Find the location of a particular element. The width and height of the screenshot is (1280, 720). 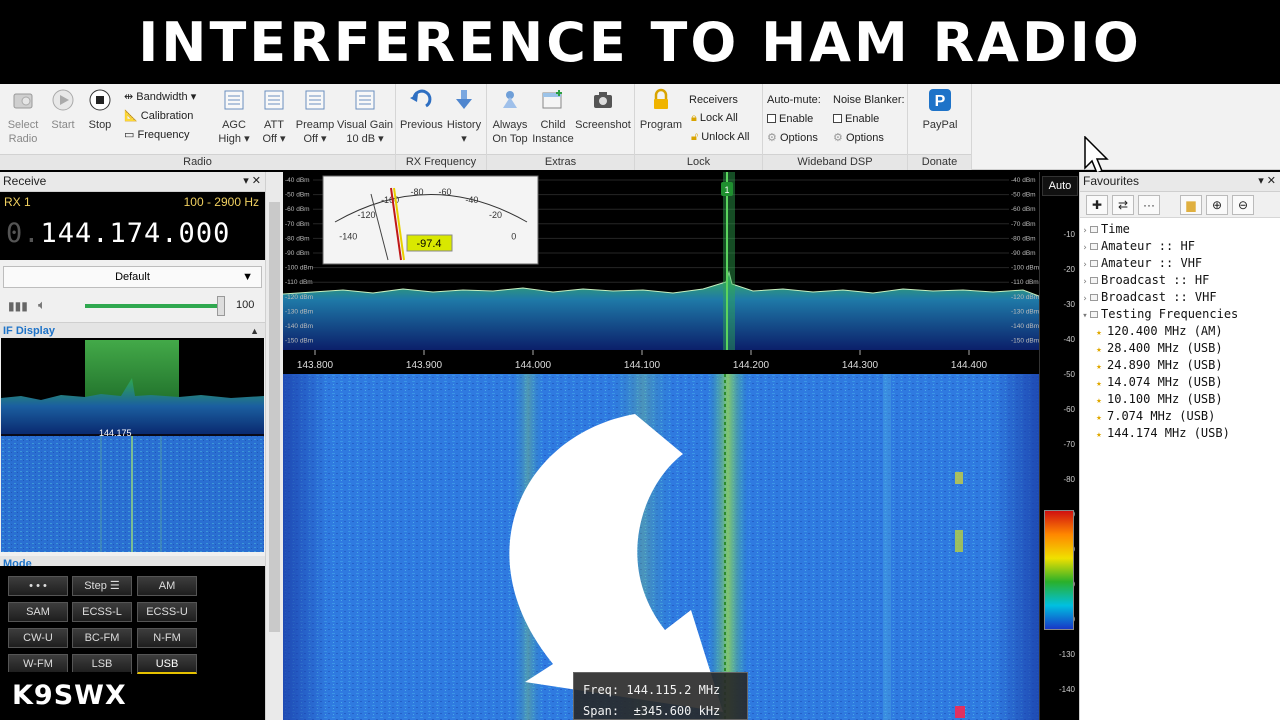

noise-blanker-options-button: ⚙ Options is located at coordinates (858, 138).